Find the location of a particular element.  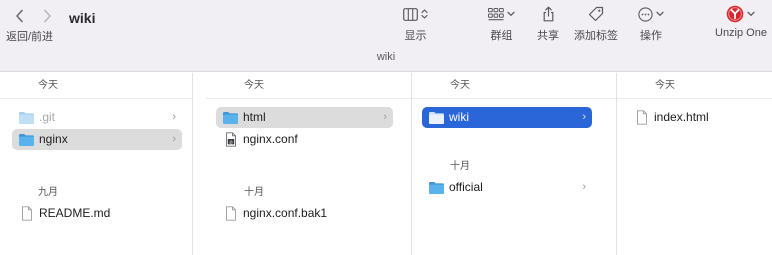

add-tag-label: 添加标签 is located at coordinates (596, 36).